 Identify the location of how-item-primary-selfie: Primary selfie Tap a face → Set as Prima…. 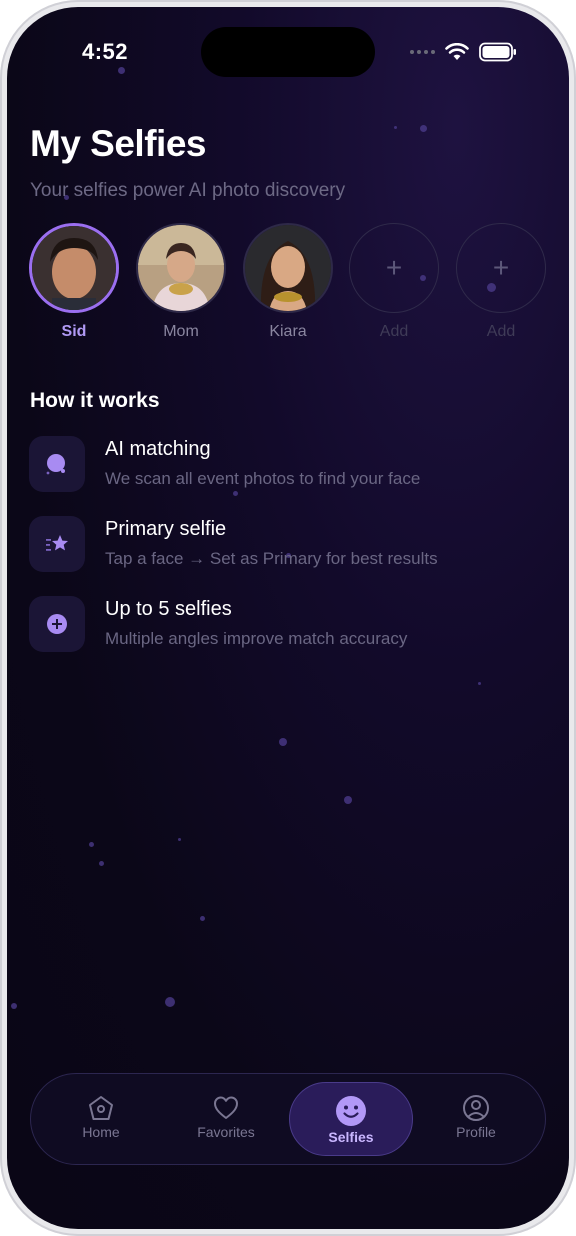
(289, 545).